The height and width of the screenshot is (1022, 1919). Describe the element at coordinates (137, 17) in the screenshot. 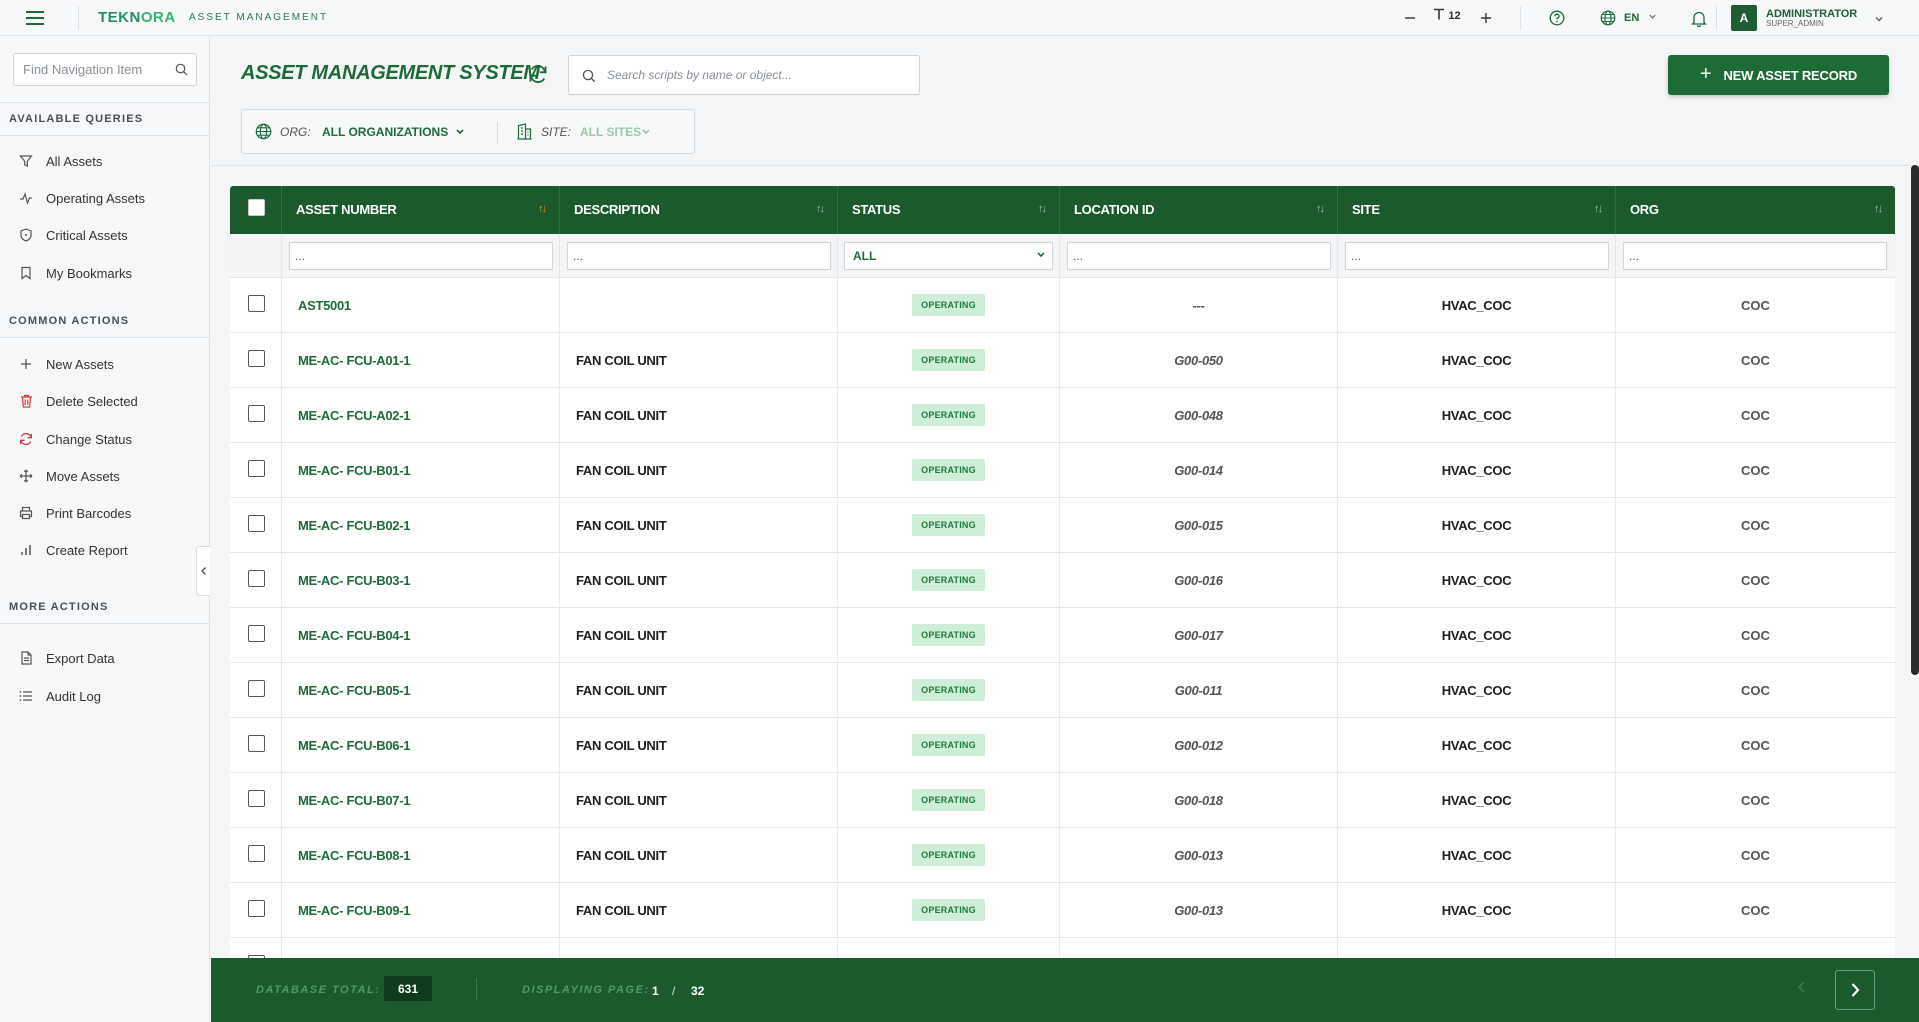

I see `brand-logo: TEKNORA` at that location.